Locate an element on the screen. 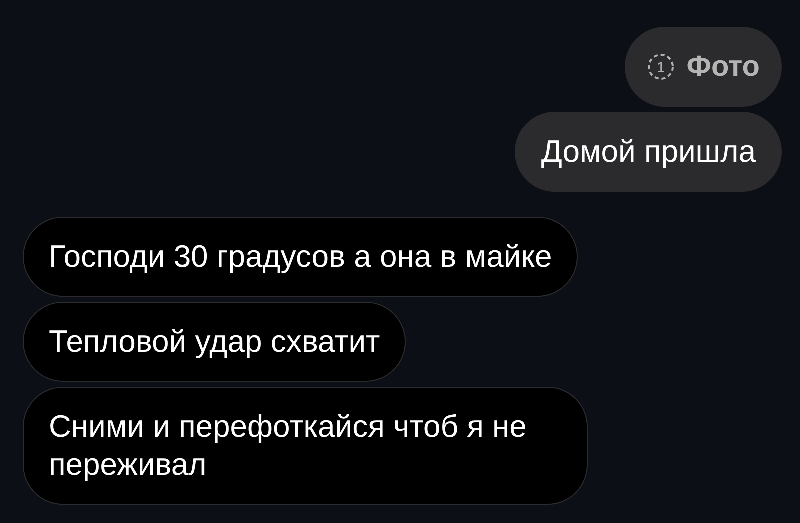 The width and height of the screenshot is (800, 523). message-bubble: Господи 30 градусов а она в майке is located at coordinates (300, 257).